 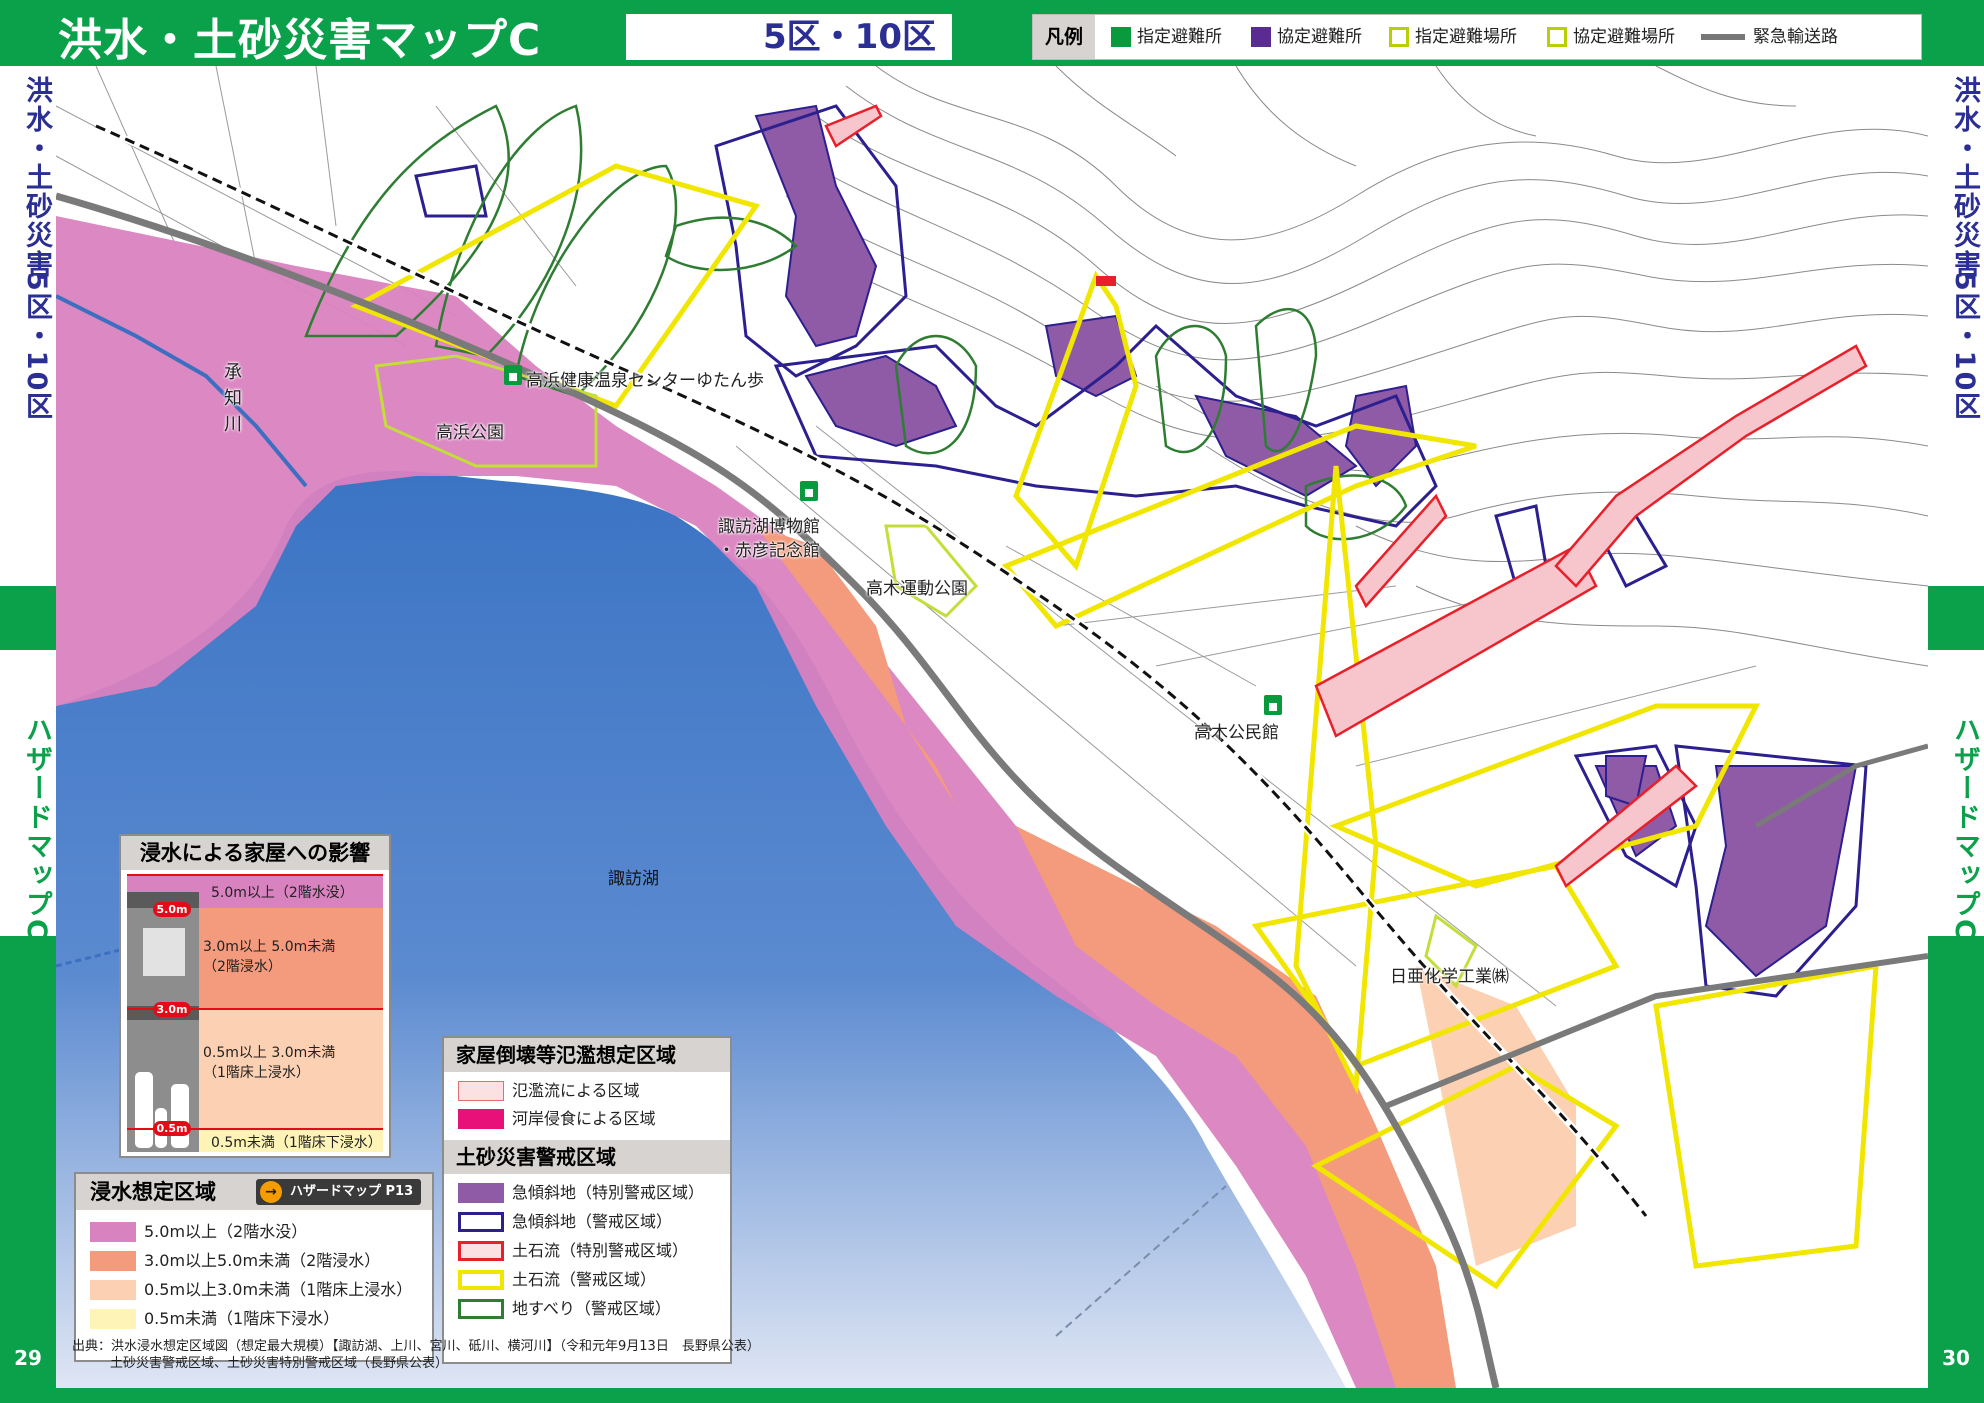 I want to click on museum-label-1: 諏訪湖博物館, so click(x=769, y=527).